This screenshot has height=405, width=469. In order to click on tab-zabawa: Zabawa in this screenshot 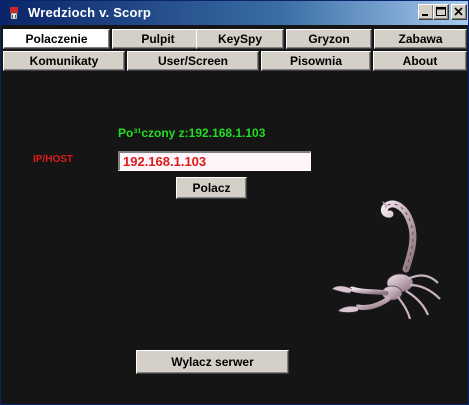, I will do `click(420, 39)`.